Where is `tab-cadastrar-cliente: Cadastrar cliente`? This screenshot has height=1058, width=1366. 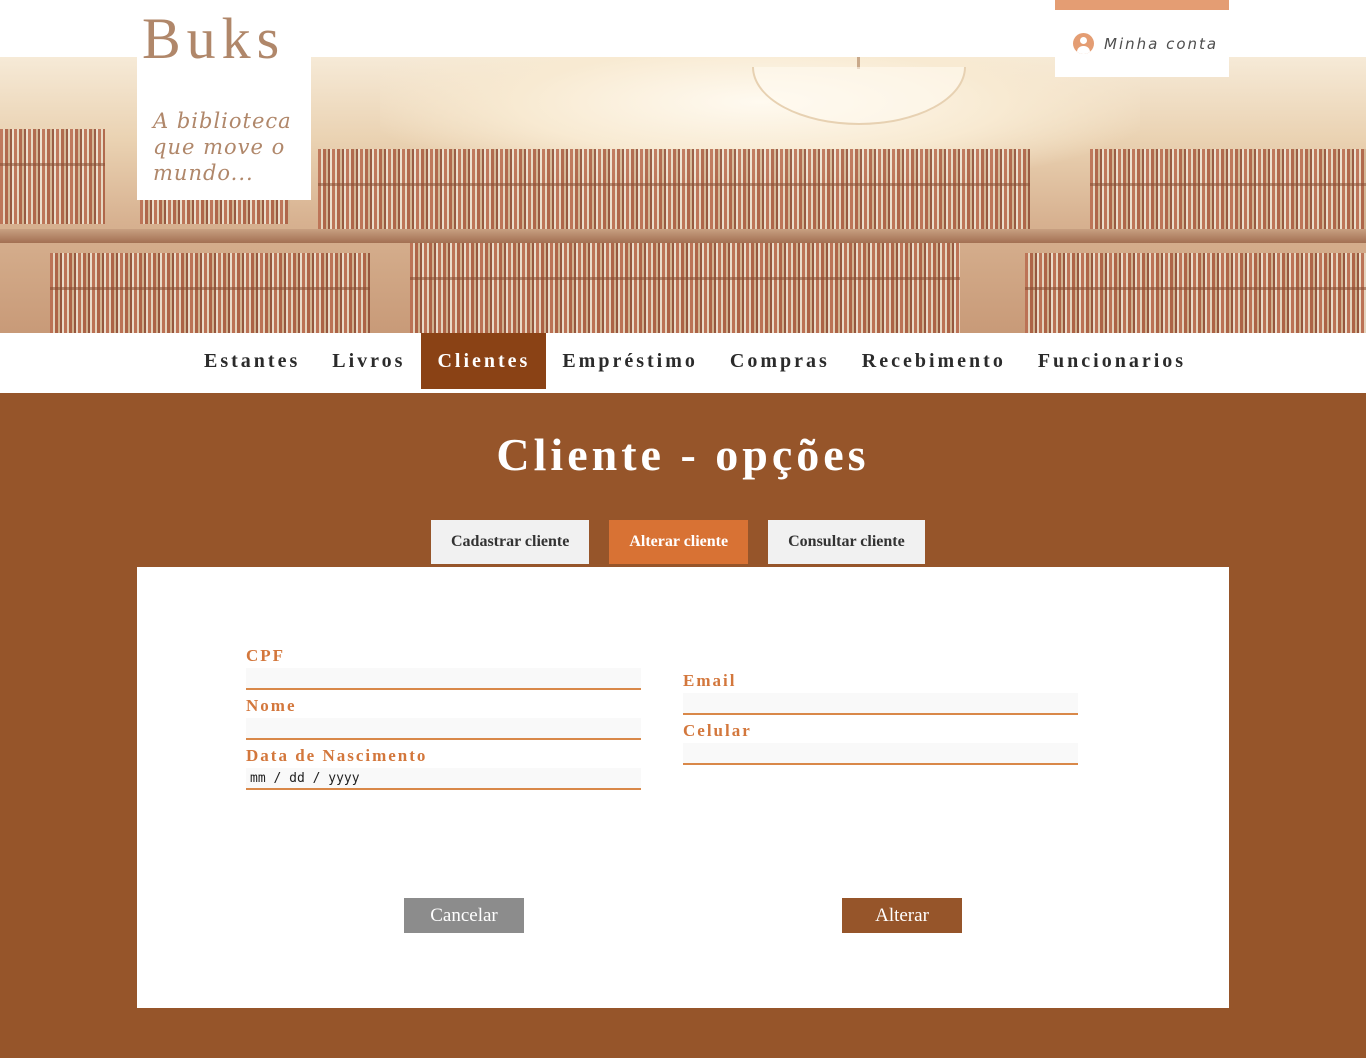
tab-cadastrar-cliente: Cadastrar cliente is located at coordinates (510, 542).